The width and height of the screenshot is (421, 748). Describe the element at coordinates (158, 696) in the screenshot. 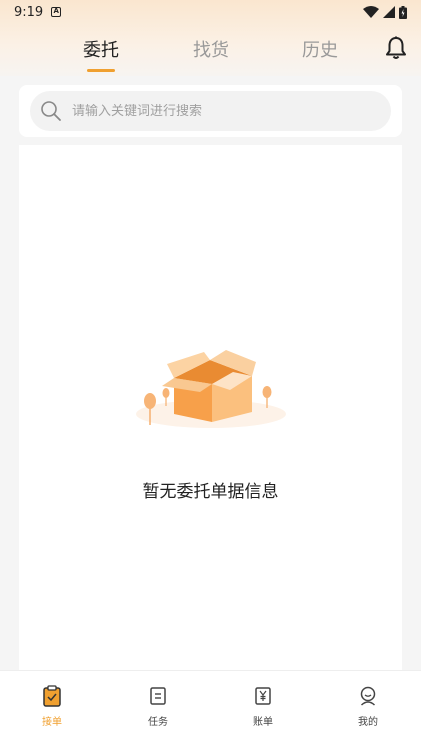

I see `task-list-icon` at that location.